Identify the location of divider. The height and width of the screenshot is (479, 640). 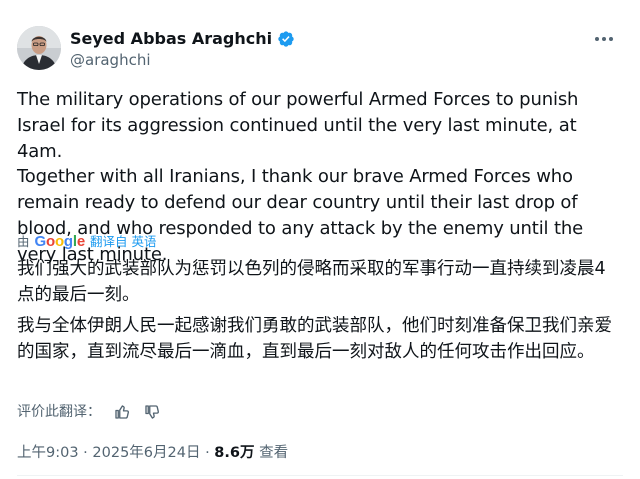
(320, 475).